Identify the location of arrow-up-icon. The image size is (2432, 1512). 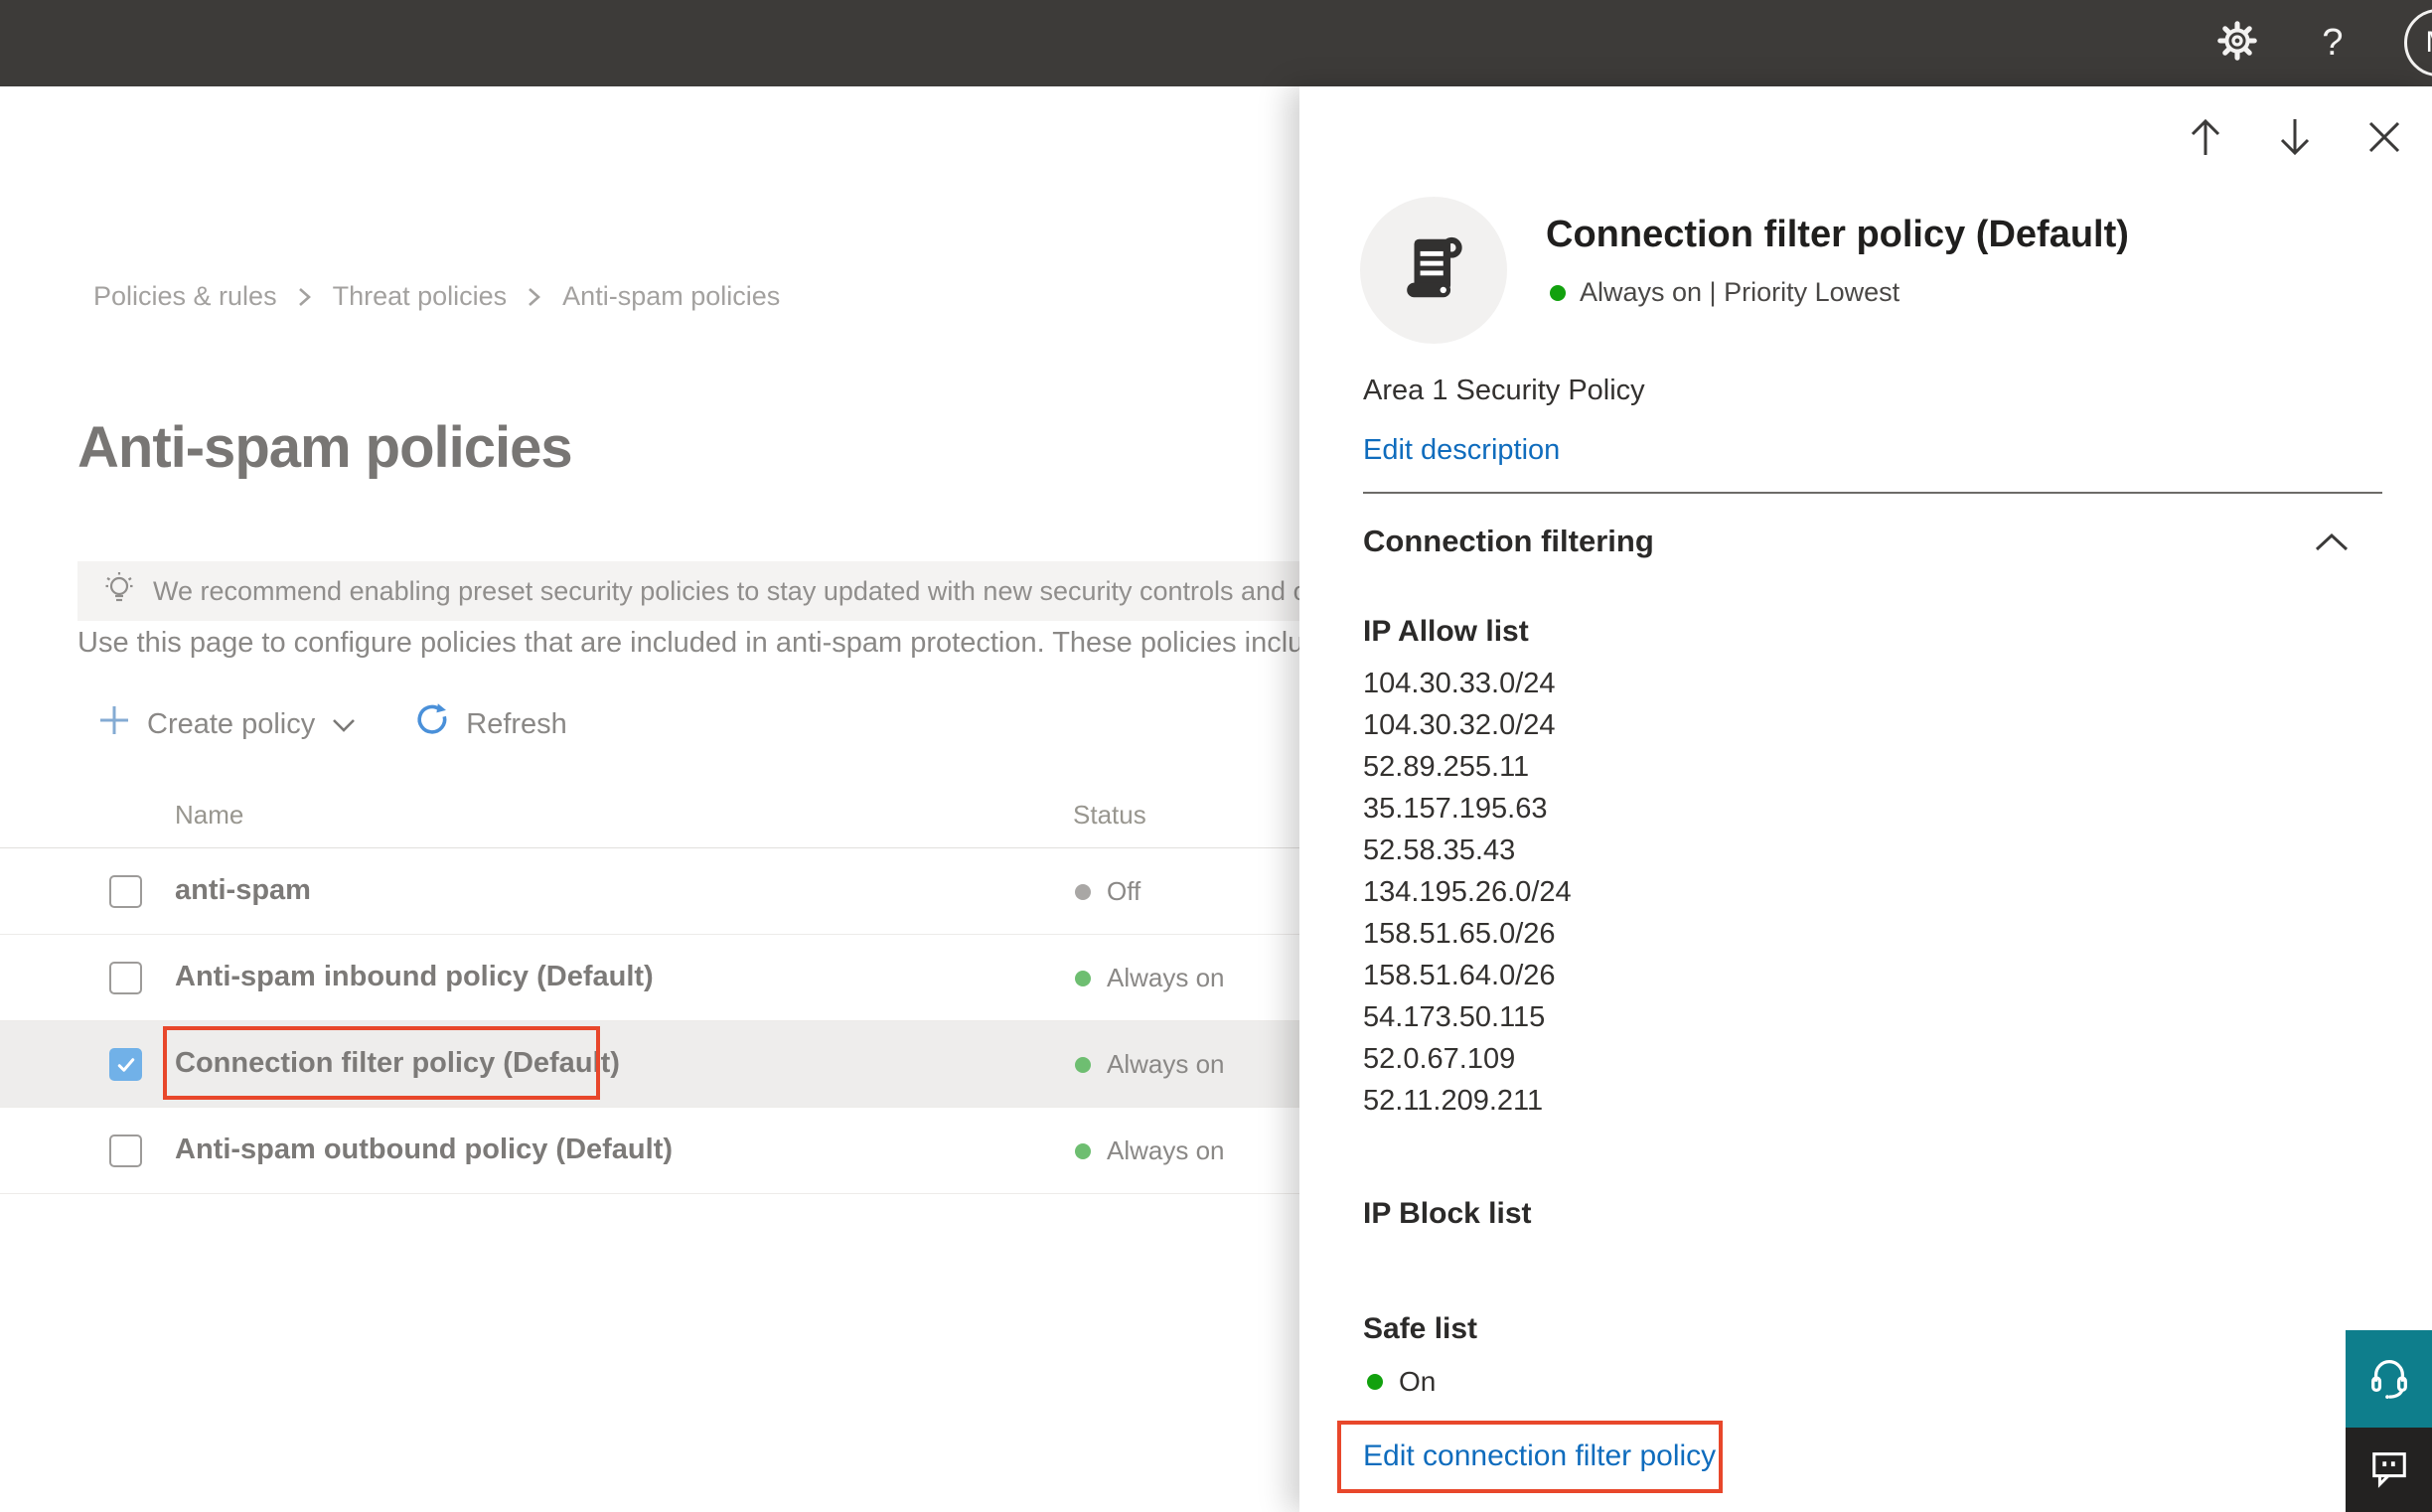
(2205, 139).